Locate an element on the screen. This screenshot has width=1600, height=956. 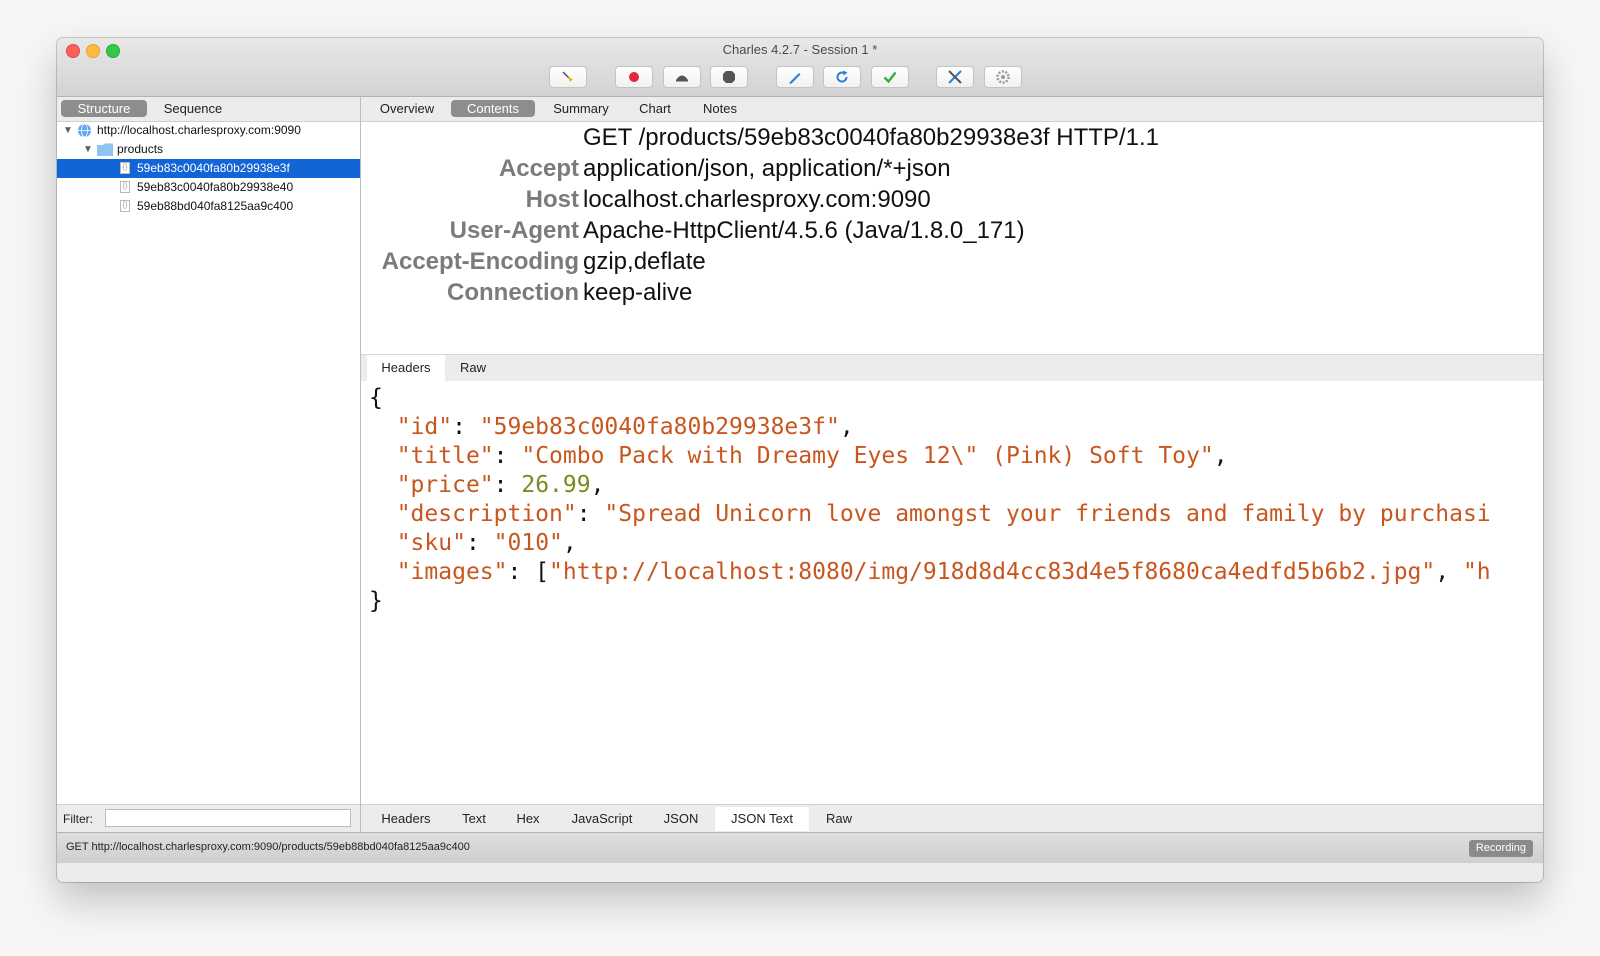
header-row: Host localhost.charlesproxy.com:9090 is located at coordinates (952, 199).